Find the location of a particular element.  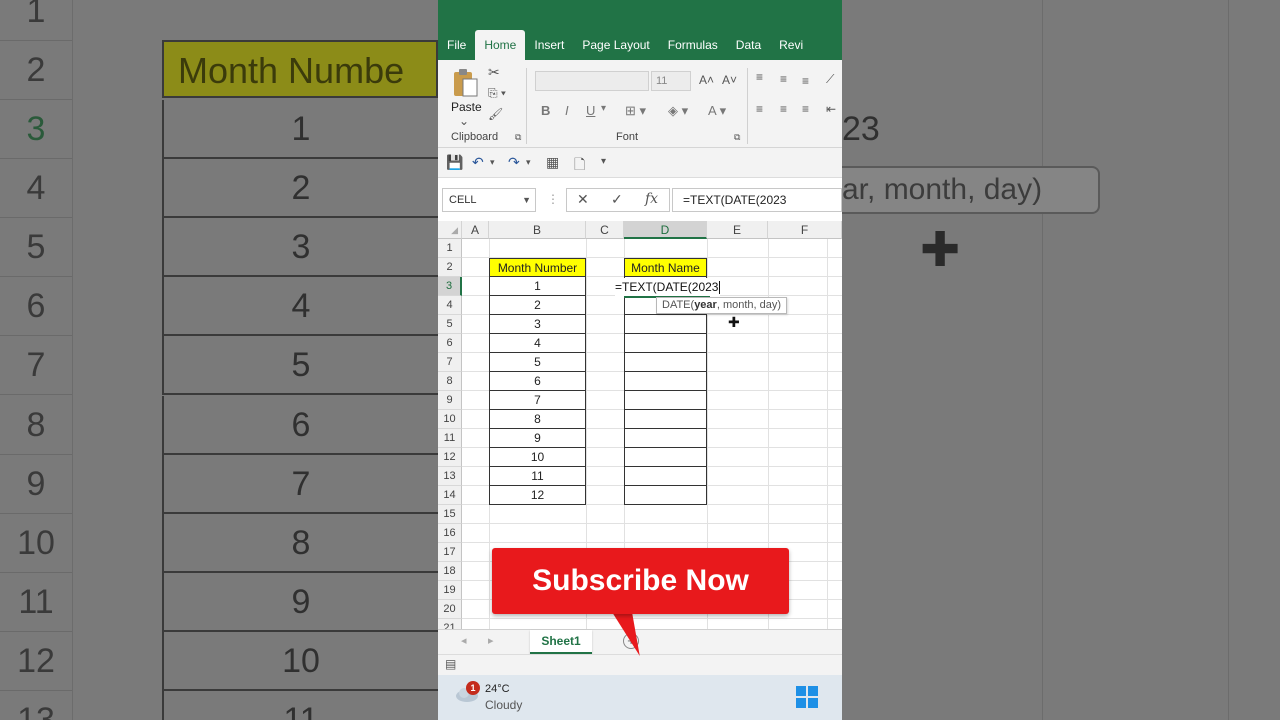

bold-button: B is located at coordinates (545, 110).